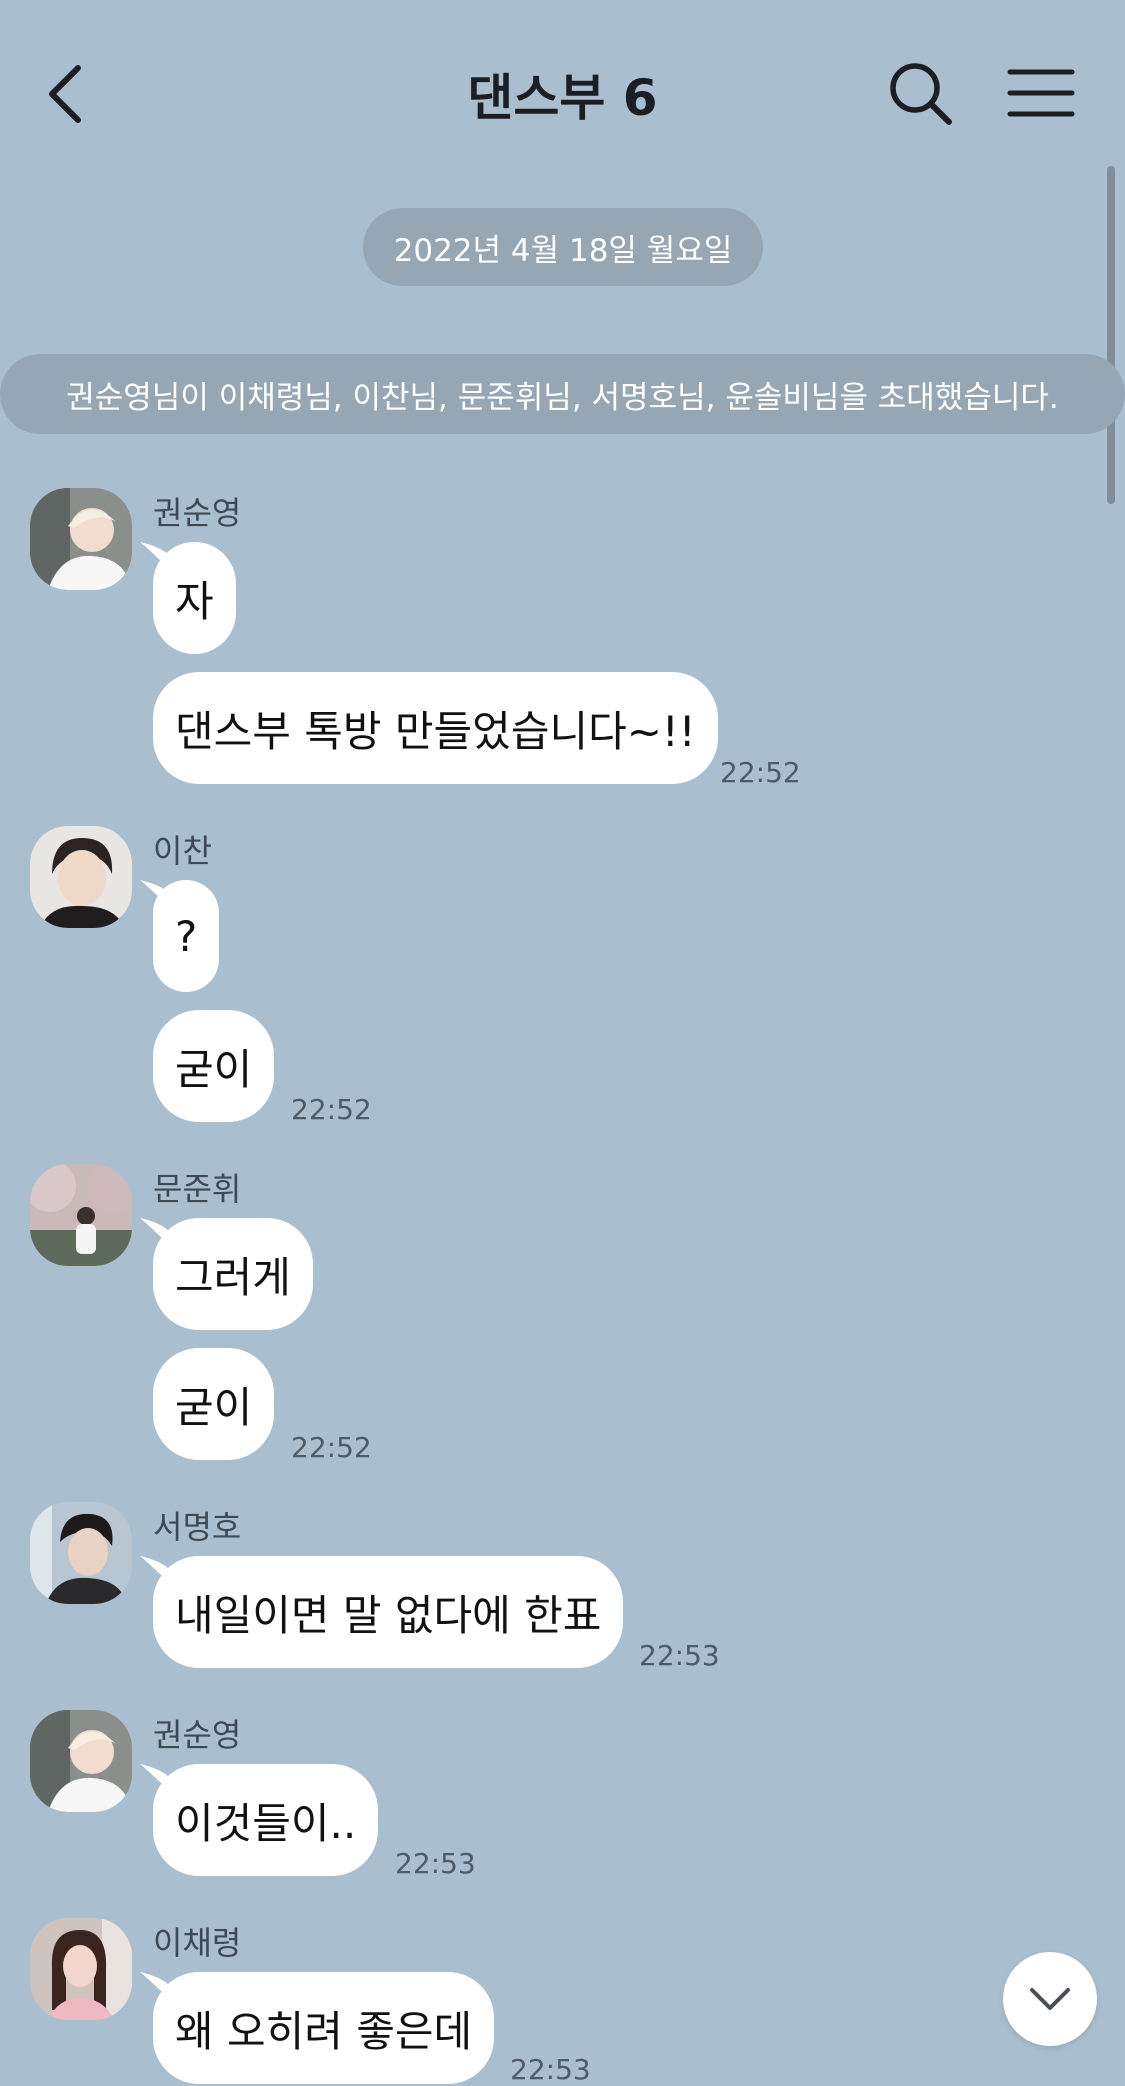  I want to click on message-bubble: 그러게, so click(233, 1274).